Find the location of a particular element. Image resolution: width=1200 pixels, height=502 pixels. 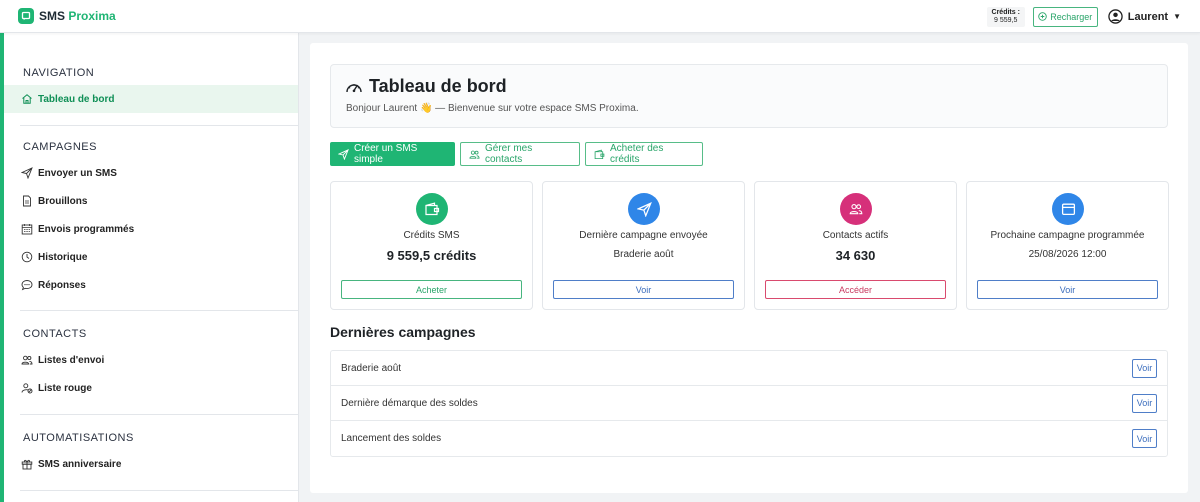

campaign-name: Dernière démarque des soldes is located at coordinates (409, 403).